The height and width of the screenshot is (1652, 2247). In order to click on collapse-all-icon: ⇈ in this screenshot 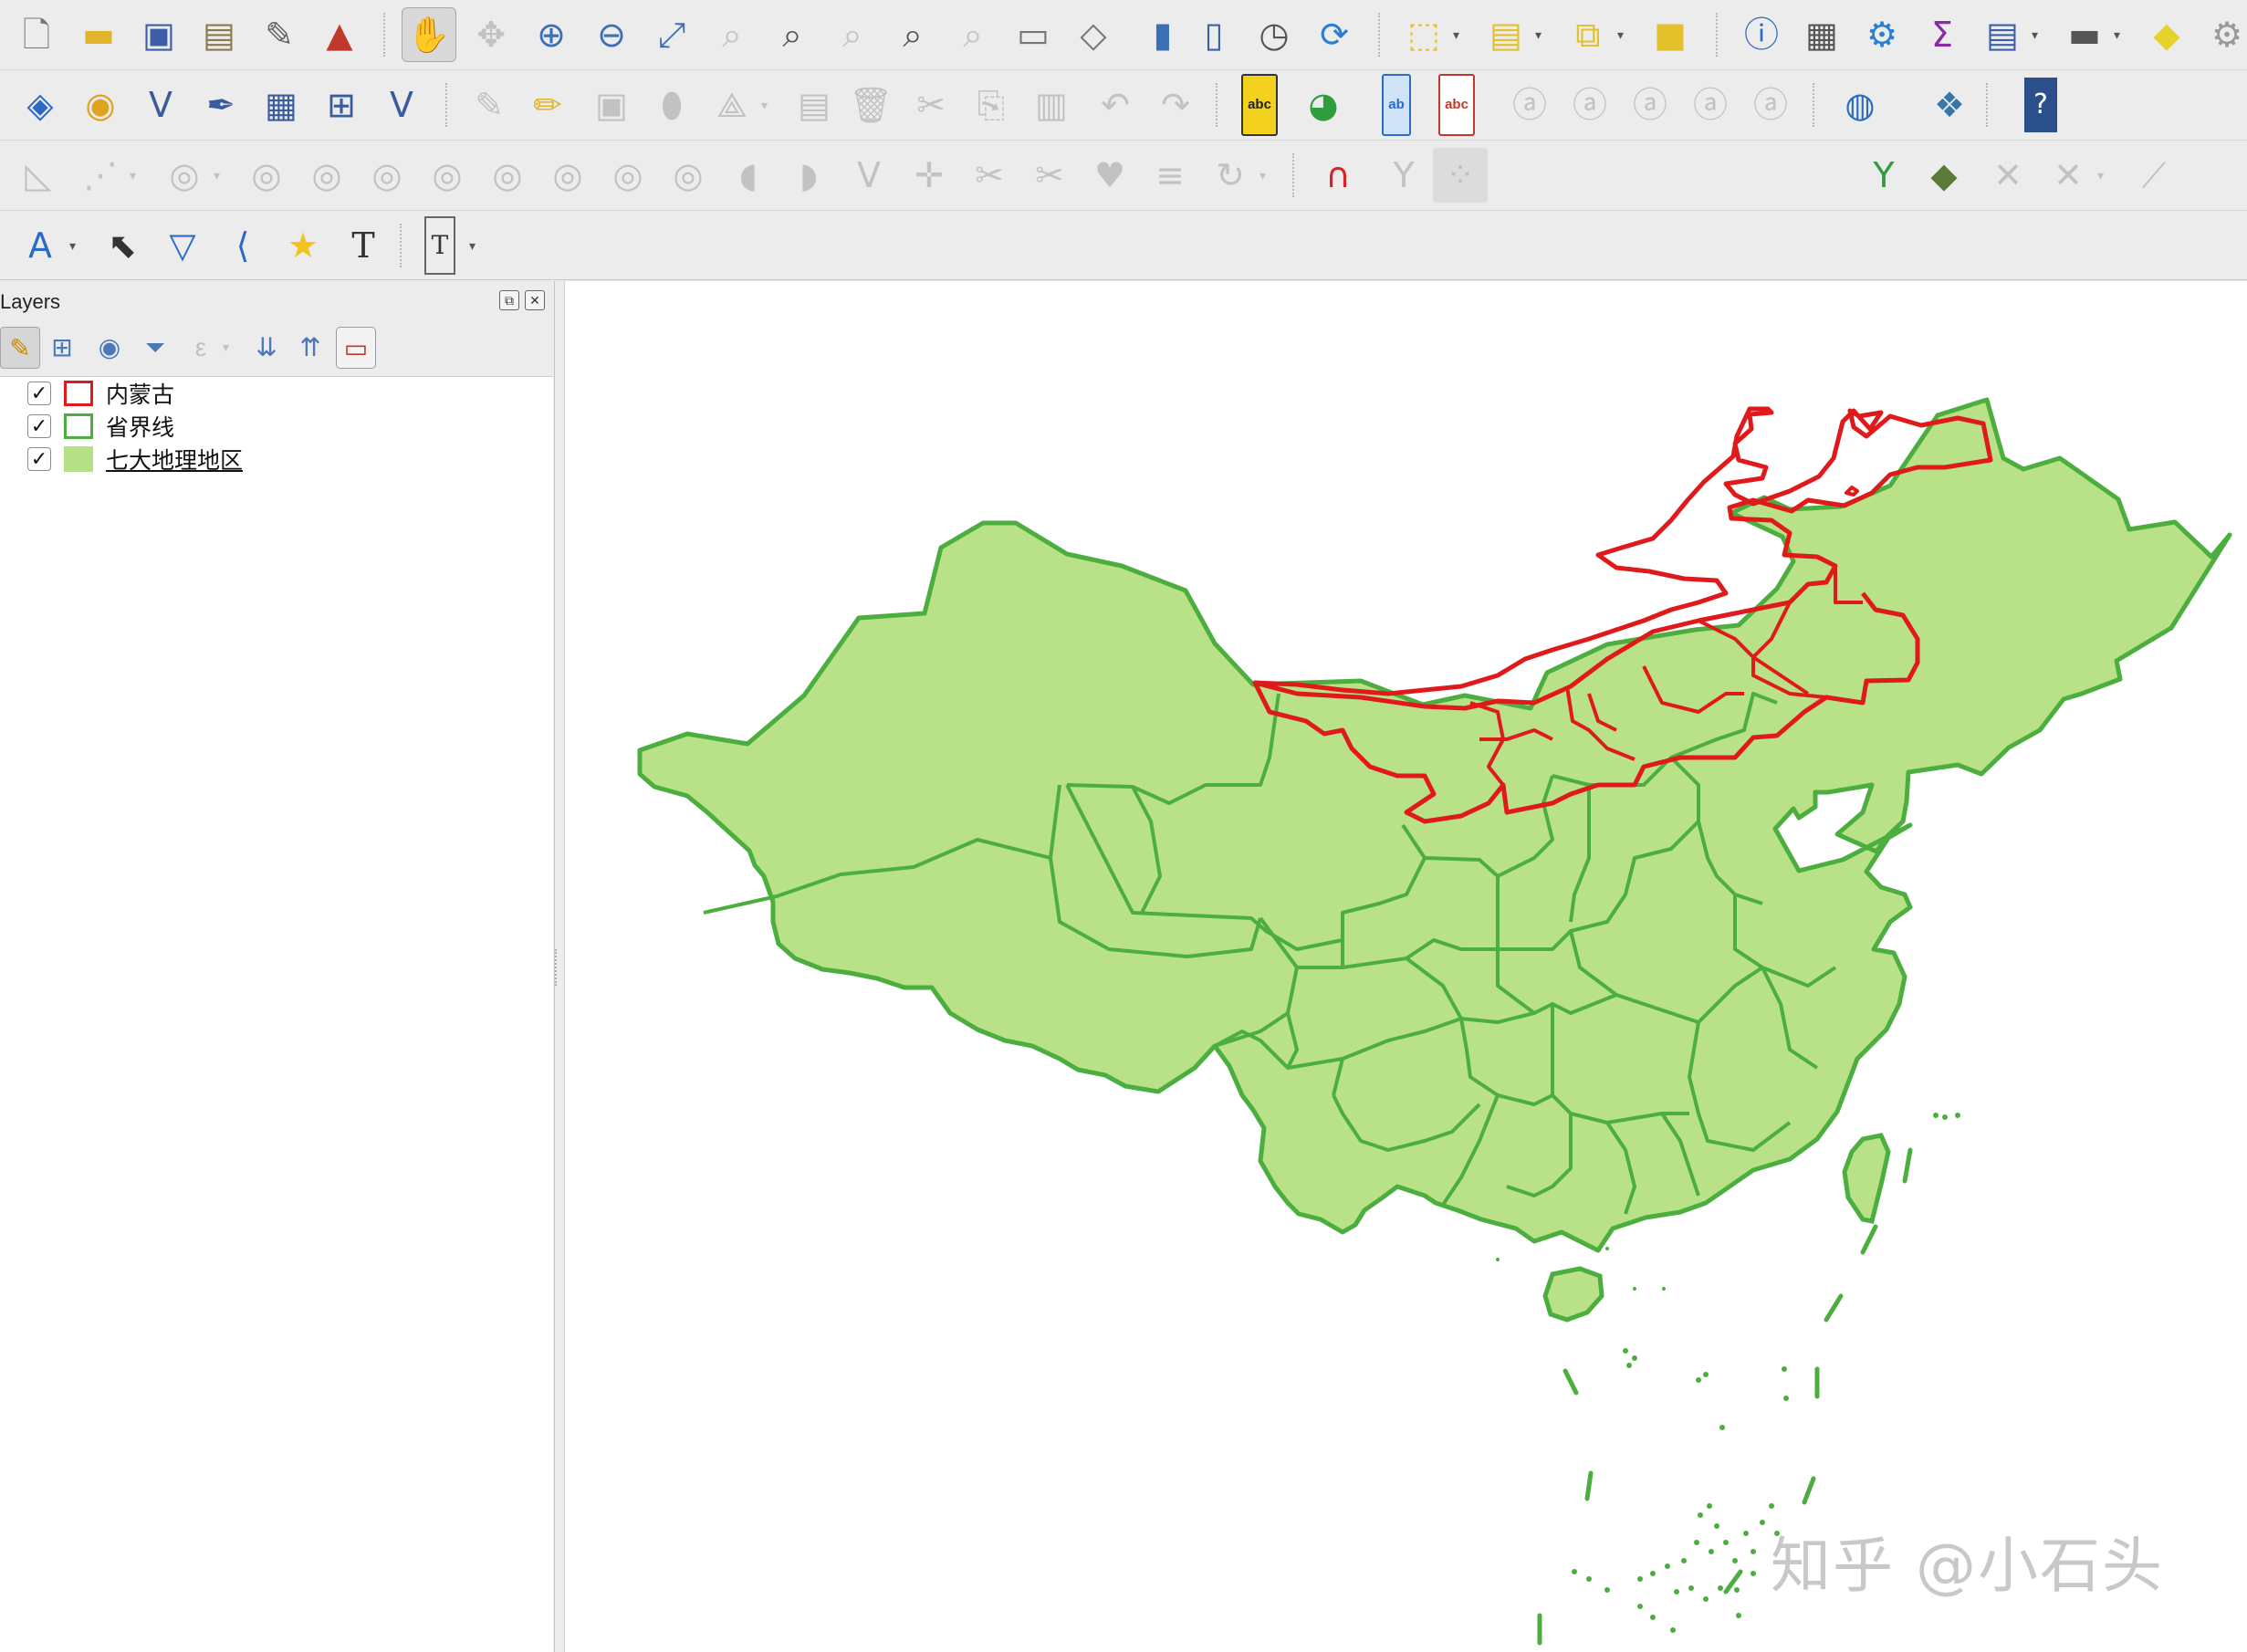, I will do `click(310, 348)`.